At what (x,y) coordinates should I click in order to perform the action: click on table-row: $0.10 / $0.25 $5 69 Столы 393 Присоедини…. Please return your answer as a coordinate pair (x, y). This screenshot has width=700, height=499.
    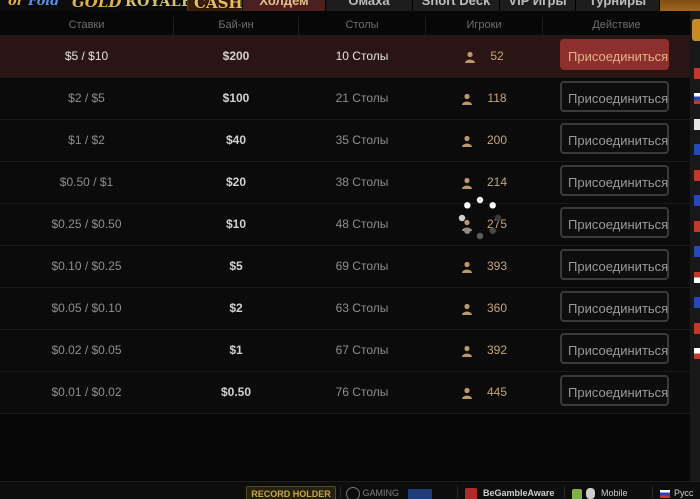
    Looking at the image, I should click on (345, 267).